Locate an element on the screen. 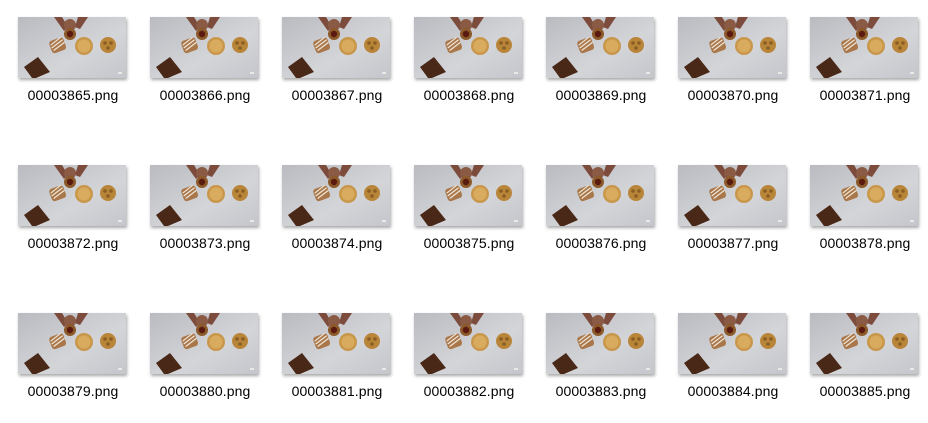 The width and height of the screenshot is (928, 423). file-name-label: 00003882.png is located at coordinates (469, 391).